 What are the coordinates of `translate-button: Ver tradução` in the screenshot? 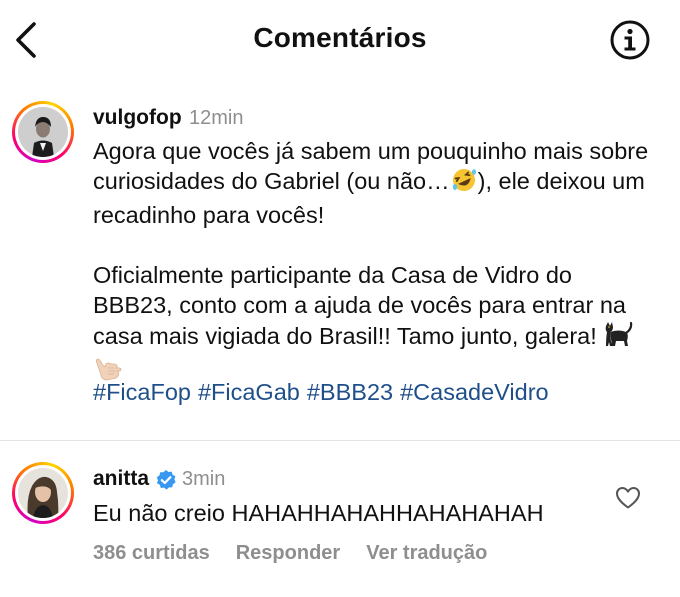 It's located at (426, 553).